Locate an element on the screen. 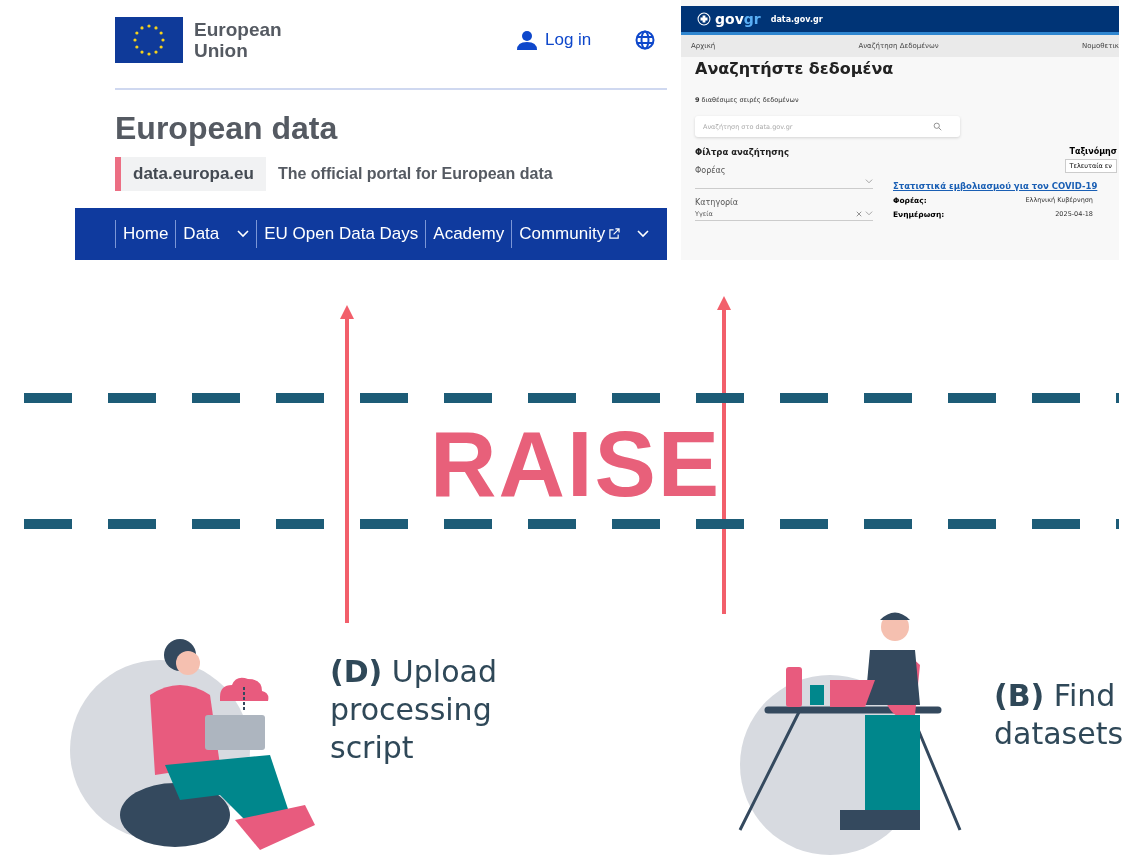 Image resolution: width=1132 pixels, height=862 pixels. emblem-icon is located at coordinates (704, 19).